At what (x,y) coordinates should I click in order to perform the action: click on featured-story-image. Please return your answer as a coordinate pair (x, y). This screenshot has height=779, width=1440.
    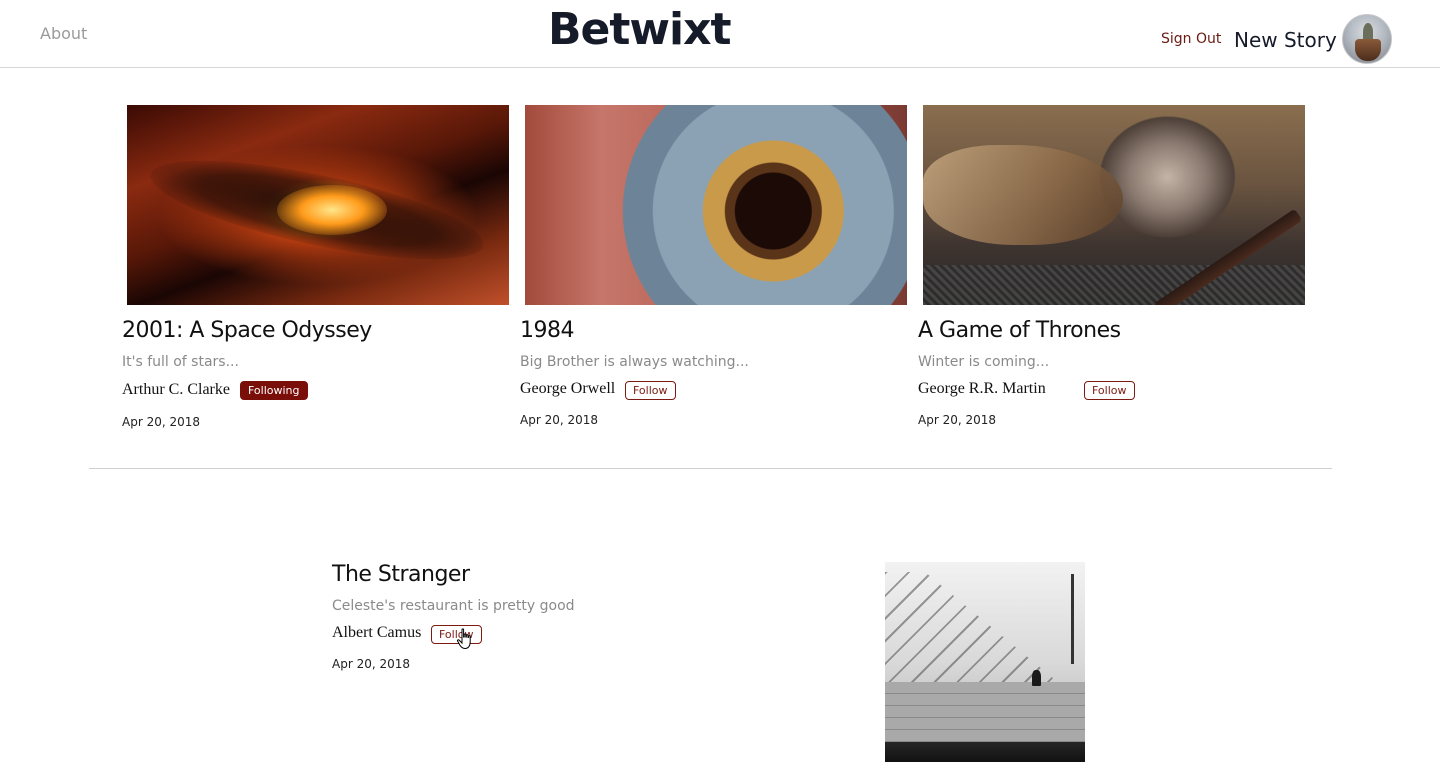
    Looking at the image, I should click on (985, 662).